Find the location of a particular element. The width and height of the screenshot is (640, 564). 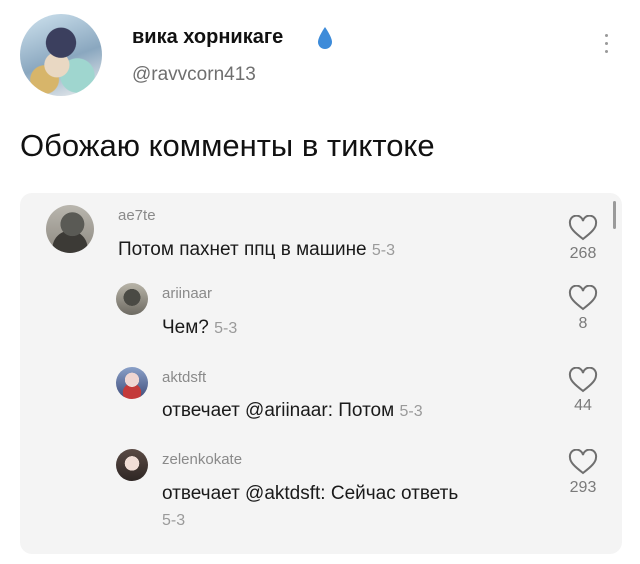

like-count: 8 is located at coordinates (583, 323).